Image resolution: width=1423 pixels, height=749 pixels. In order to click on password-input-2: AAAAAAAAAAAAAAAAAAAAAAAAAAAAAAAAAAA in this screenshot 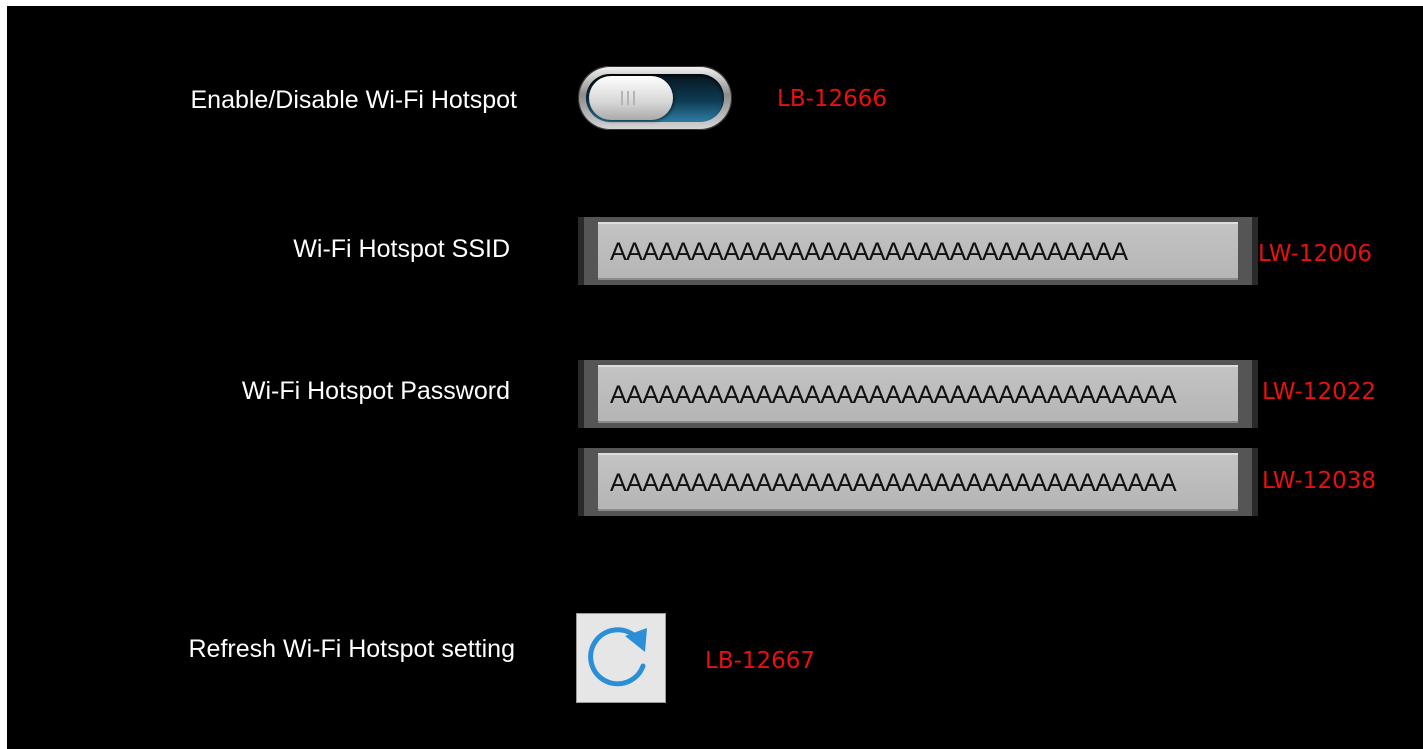, I will do `click(918, 482)`.